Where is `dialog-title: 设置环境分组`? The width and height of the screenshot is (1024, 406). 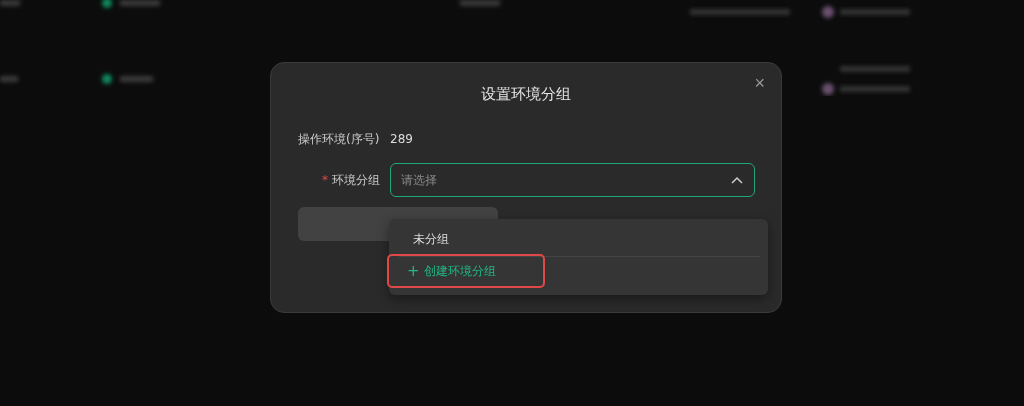 dialog-title: 设置环境分组 is located at coordinates (526, 95).